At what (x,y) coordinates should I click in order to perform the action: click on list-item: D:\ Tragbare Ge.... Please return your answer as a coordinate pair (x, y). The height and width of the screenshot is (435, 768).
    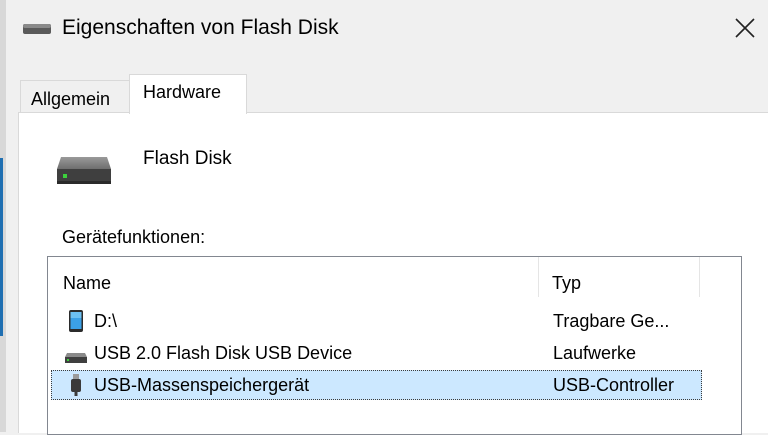
    Looking at the image, I should click on (376, 321).